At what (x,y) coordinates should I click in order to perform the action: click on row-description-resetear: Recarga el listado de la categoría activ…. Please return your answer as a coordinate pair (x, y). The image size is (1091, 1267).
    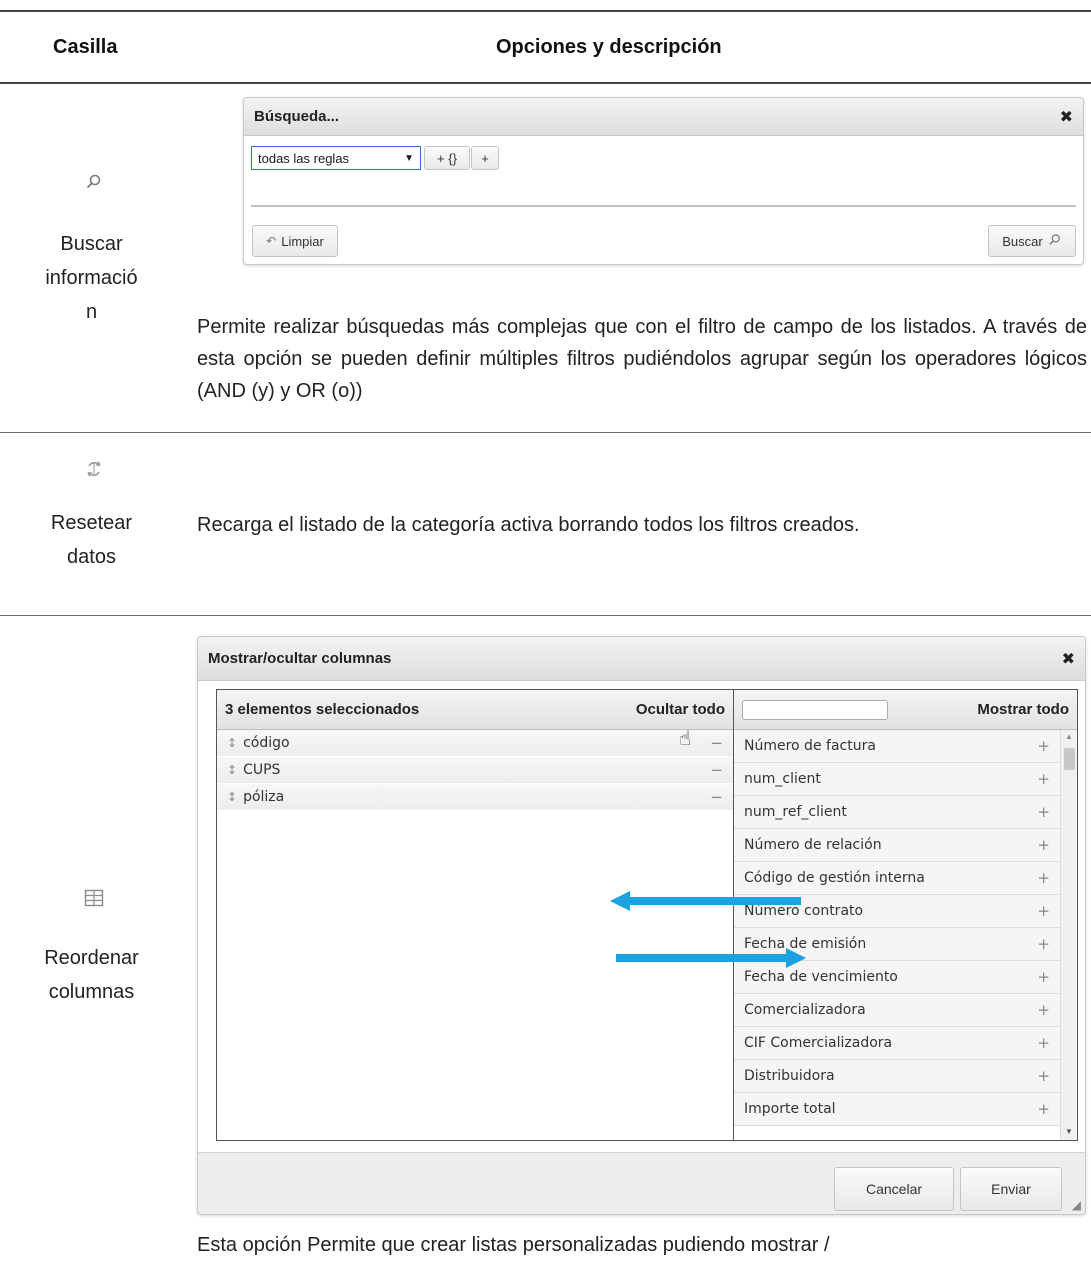
    Looking at the image, I should click on (528, 525).